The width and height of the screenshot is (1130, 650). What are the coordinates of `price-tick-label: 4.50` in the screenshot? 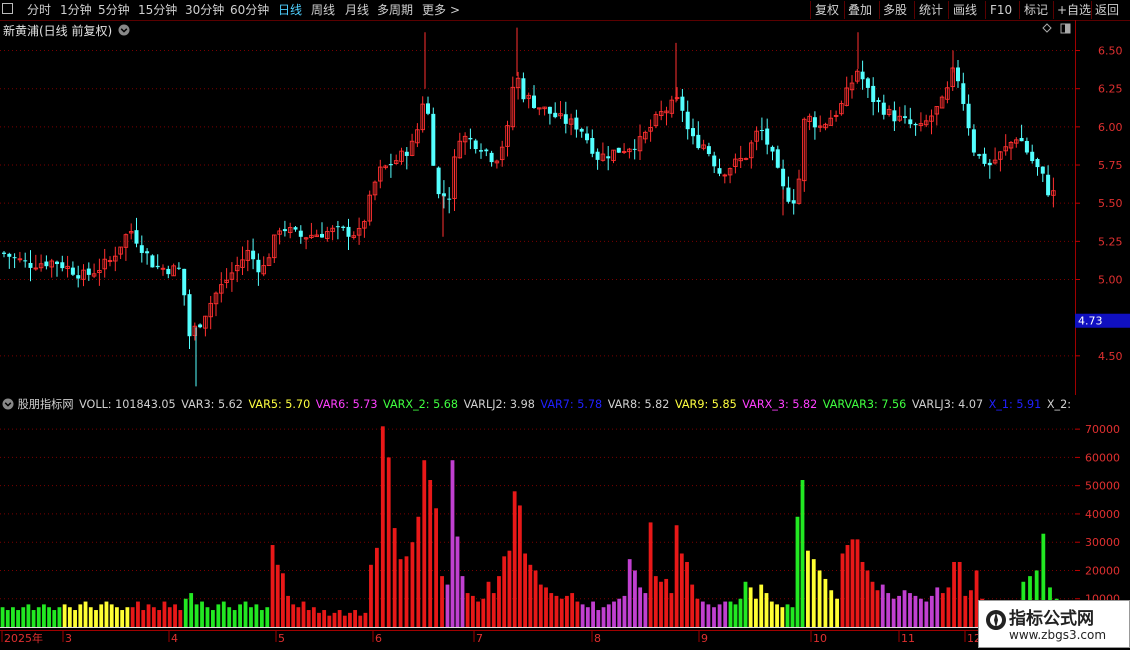 It's located at (1110, 356).